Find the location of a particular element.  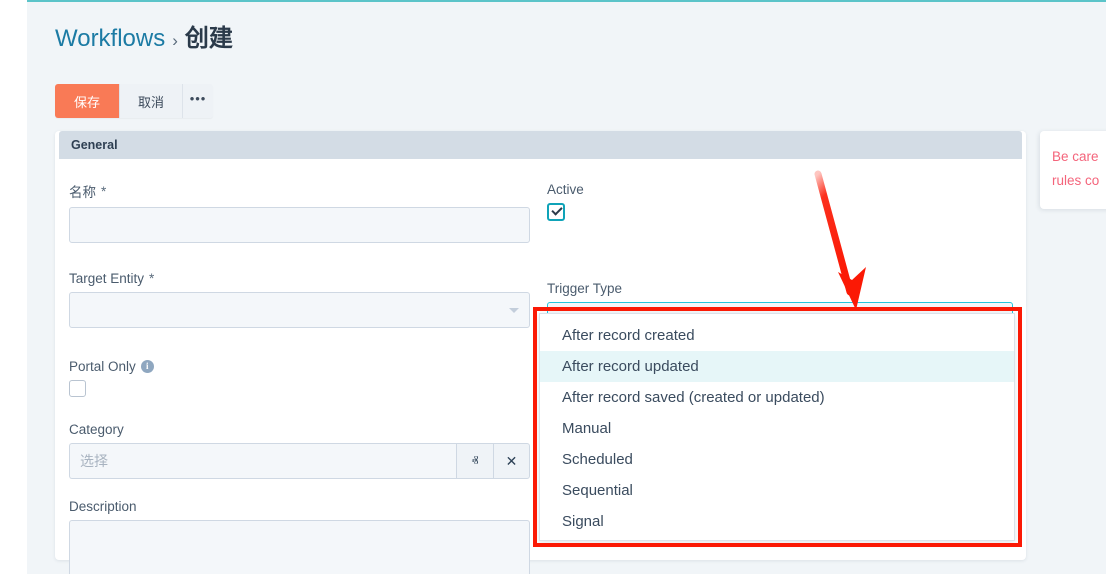

field-name-label-text: 名称 is located at coordinates (82, 192).